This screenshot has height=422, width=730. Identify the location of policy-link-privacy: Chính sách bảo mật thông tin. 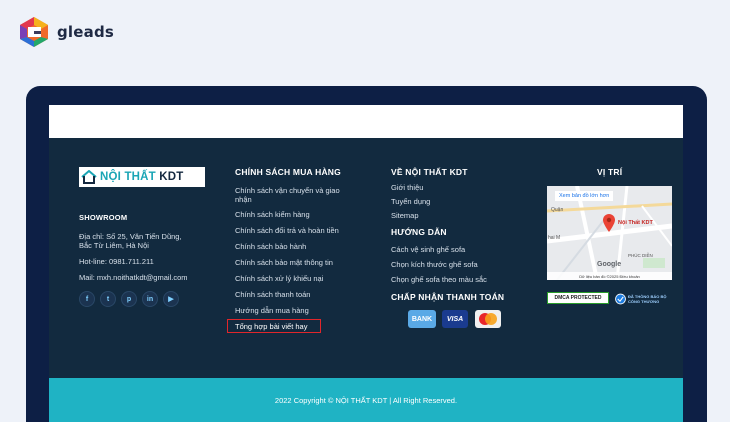
(284, 263).